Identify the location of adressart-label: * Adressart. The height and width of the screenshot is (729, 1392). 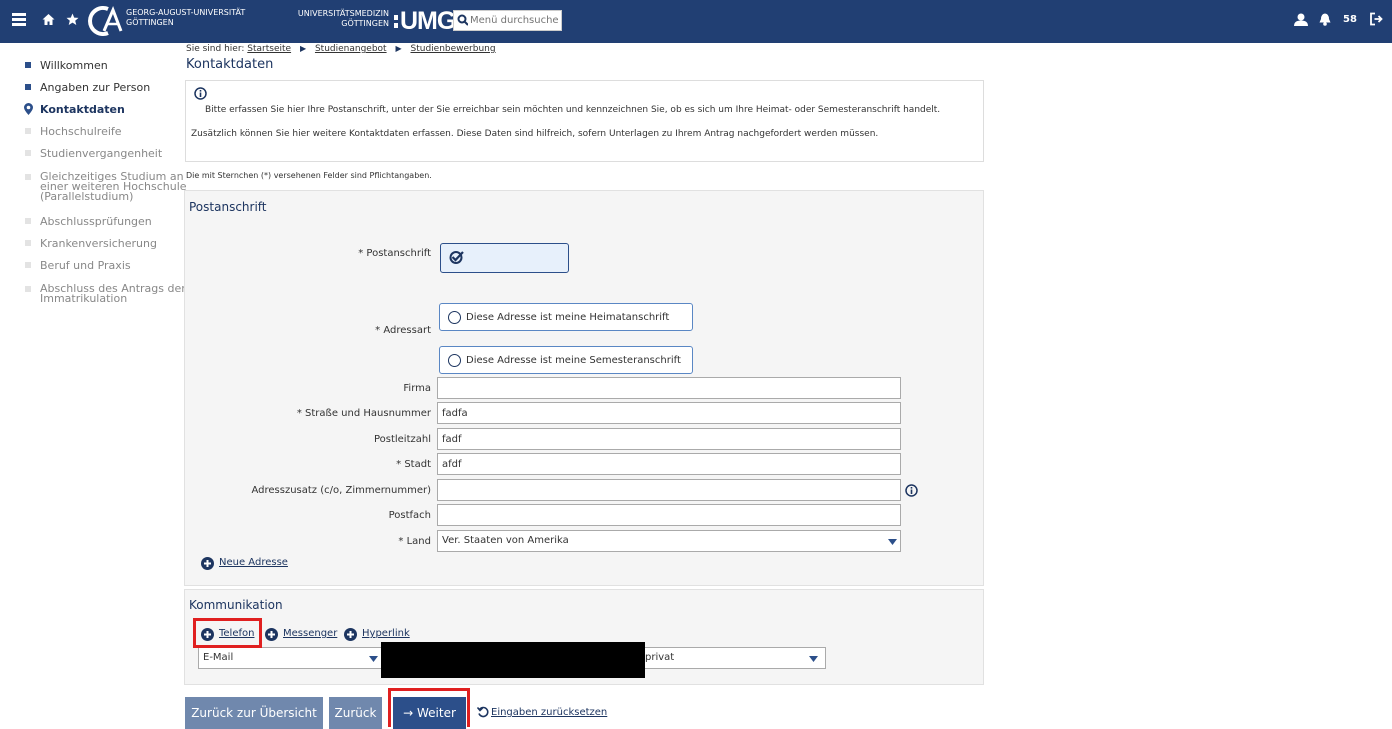
(403, 330).